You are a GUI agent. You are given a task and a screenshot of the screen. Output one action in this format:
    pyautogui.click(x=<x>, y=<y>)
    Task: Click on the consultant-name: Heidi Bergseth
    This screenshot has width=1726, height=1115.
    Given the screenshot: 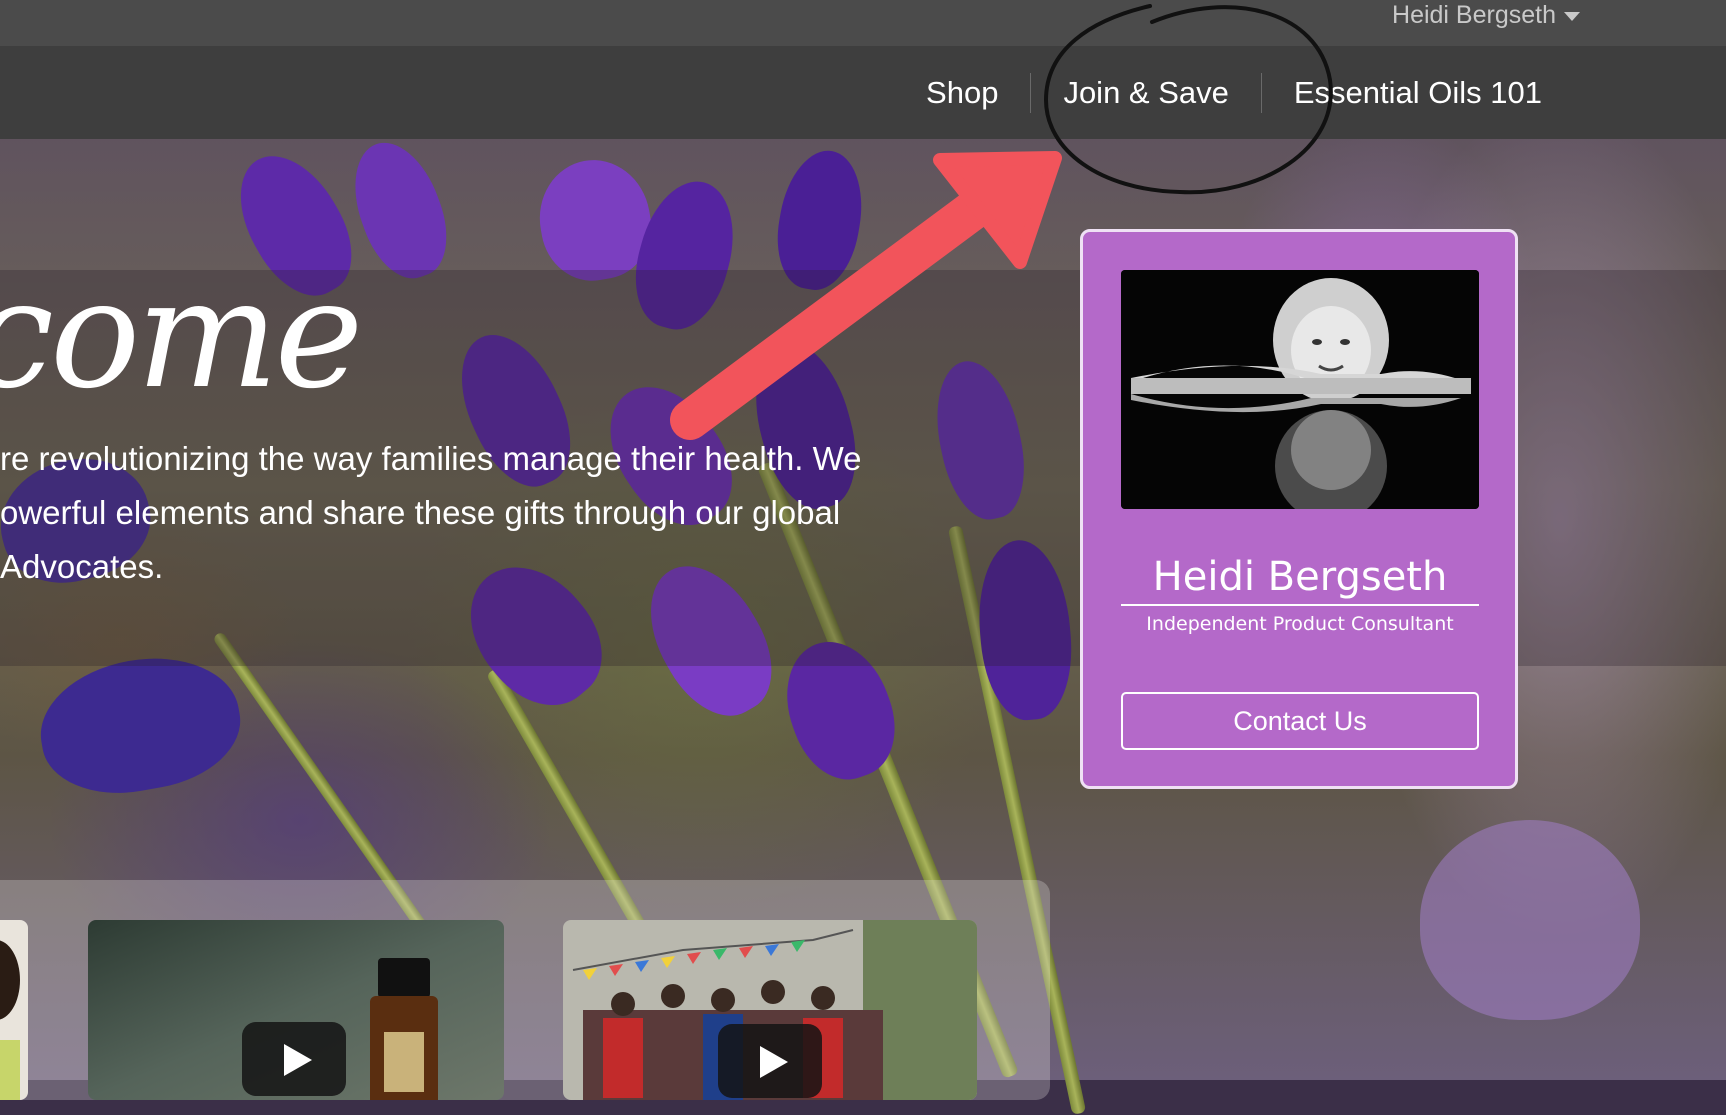 What is the action you would take?
    pyautogui.click(x=1300, y=580)
    